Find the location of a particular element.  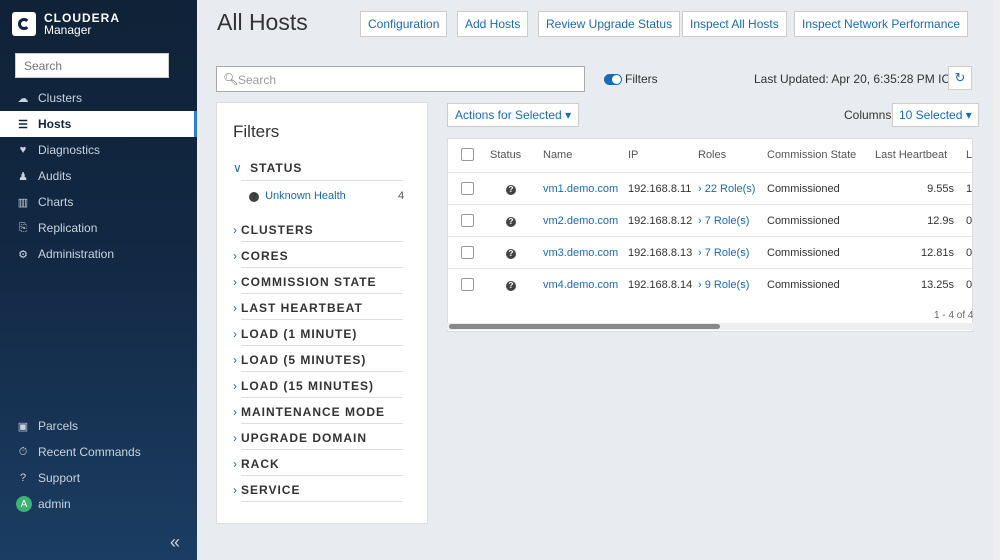

host-search-input: 🔍︎ Search is located at coordinates (400, 79).